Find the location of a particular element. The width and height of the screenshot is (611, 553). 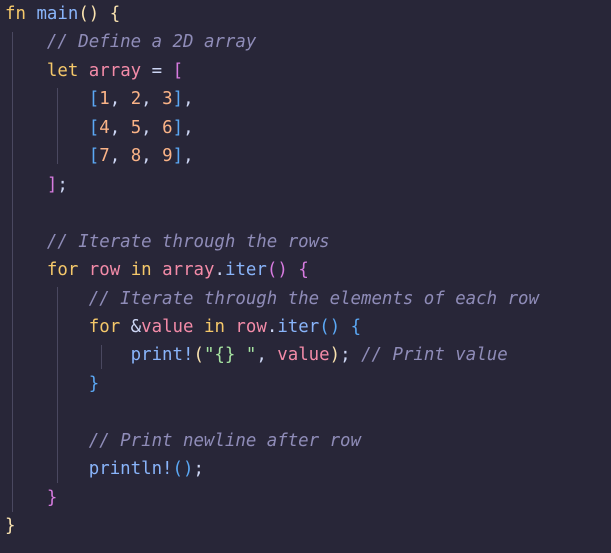

code-token: // Define a 2D array is located at coordinates (151, 42).